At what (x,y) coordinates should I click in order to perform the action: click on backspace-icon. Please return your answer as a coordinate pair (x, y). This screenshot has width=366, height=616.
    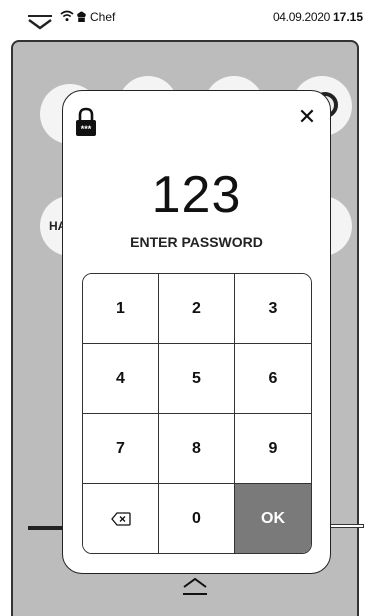
    Looking at the image, I should click on (120, 518).